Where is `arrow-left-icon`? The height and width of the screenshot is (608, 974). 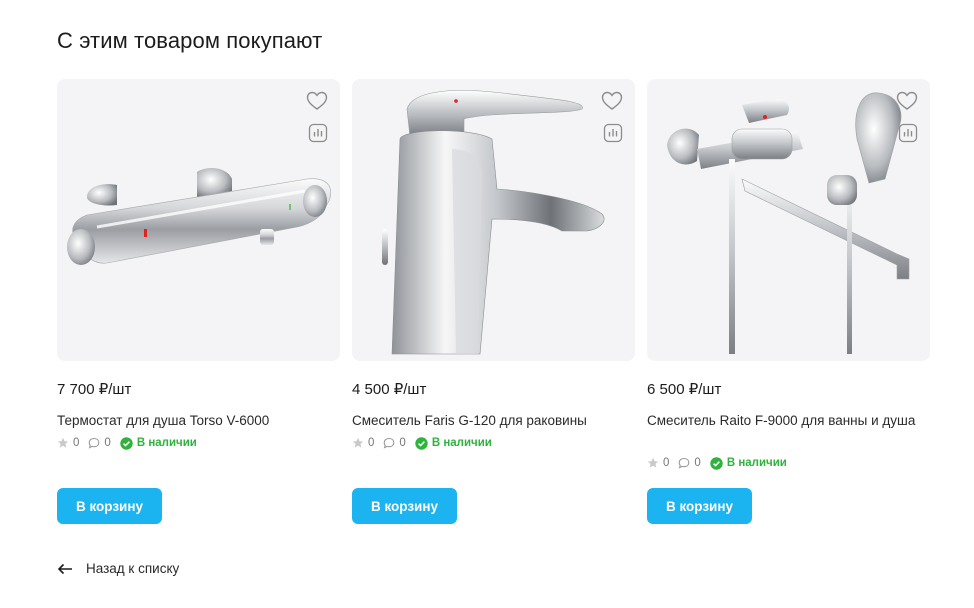
arrow-left-icon is located at coordinates (64, 568).